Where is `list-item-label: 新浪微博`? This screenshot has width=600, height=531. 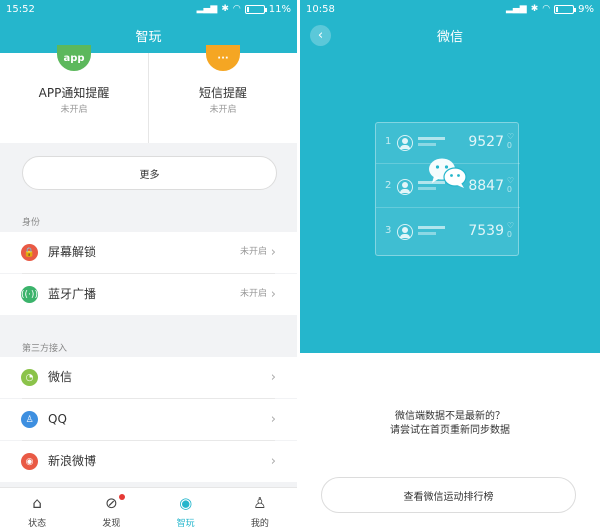 list-item-label: 新浪微博 is located at coordinates (72, 461).